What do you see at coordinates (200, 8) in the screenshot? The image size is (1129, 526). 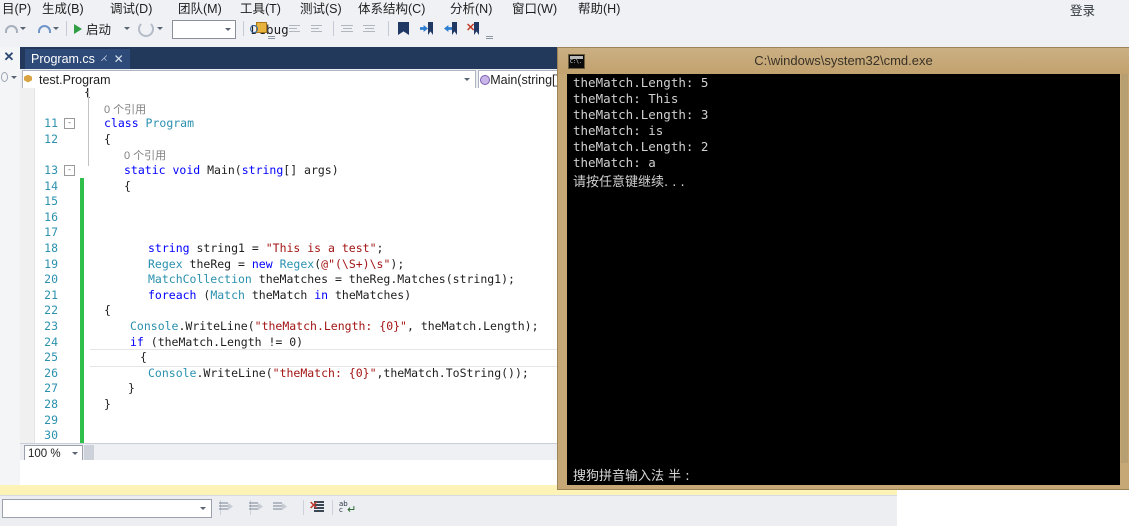 I see `menu-item-team: 团队(M)` at bounding box center [200, 8].